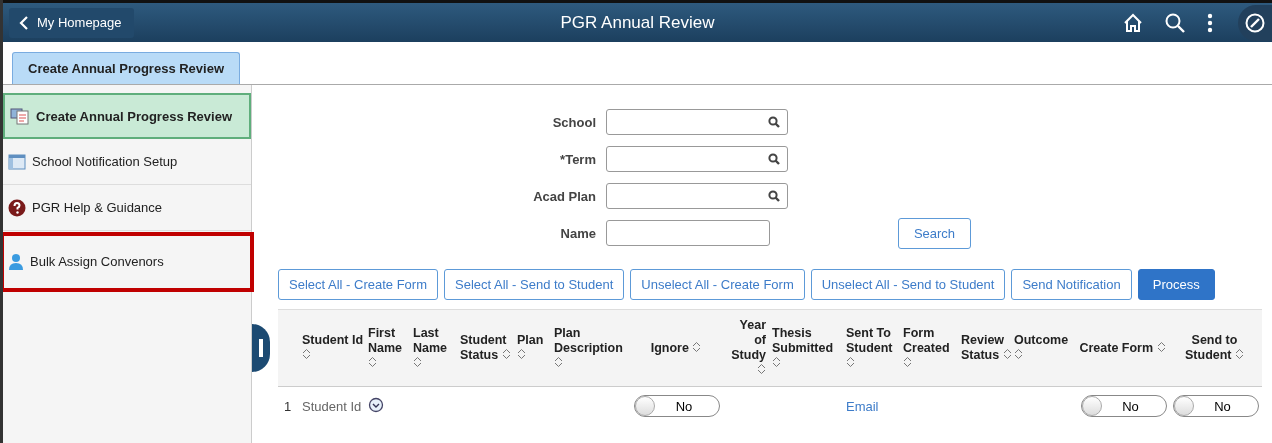 The image size is (1272, 443). I want to click on column-header: Send to Student, so click(1215, 348).